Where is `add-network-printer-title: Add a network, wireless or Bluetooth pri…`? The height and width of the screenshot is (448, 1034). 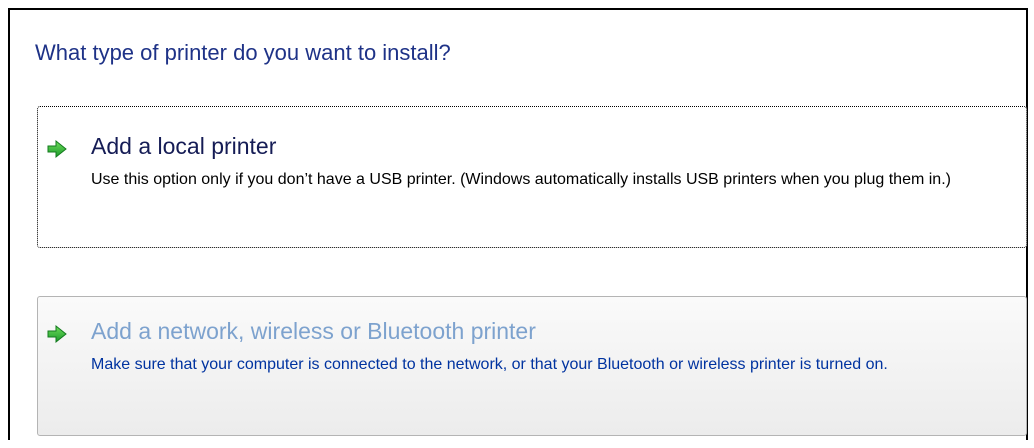 add-network-printer-title: Add a network, wireless or Bluetooth pri… is located at coordinates (313, 331).